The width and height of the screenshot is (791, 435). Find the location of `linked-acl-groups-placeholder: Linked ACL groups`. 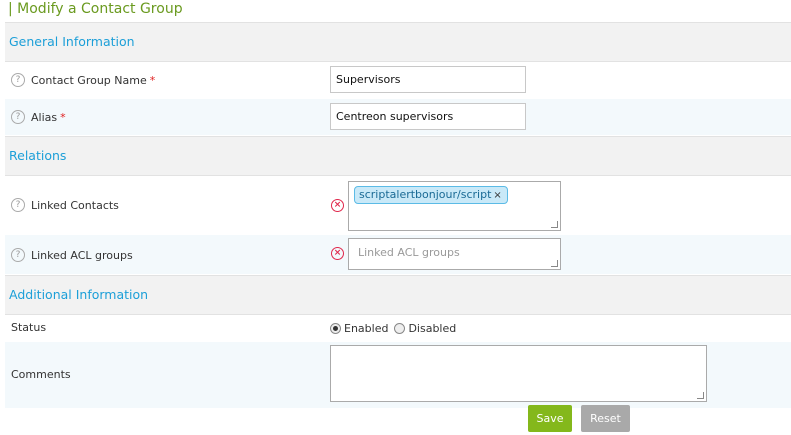

linked-acl-groups-placeholder: Linked ACL groups is located at coordinates (409, 252).